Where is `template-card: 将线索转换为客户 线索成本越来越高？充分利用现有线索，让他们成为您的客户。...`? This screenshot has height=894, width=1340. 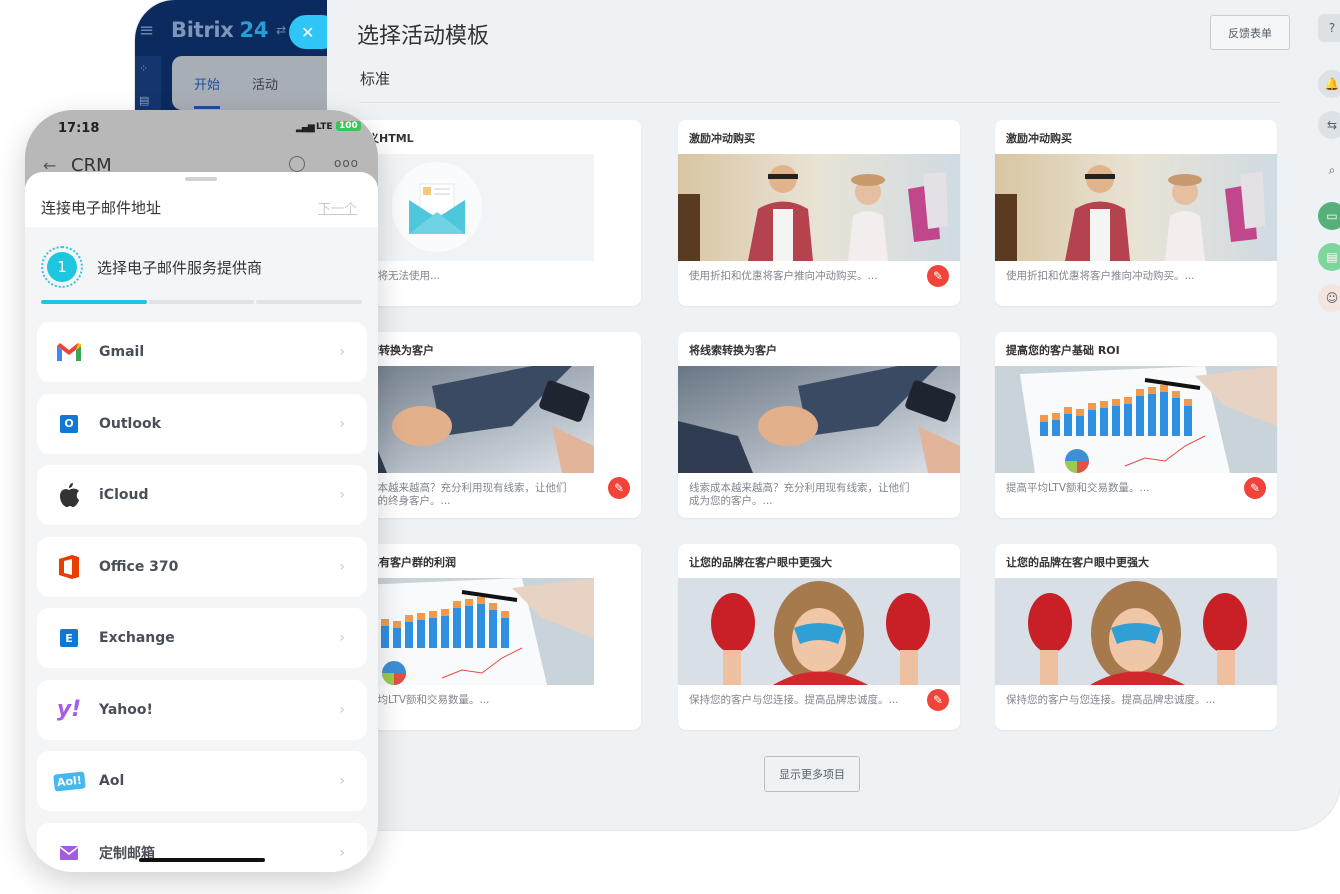 template-card: 将线索转换为客户 线索成本越来越高？充分利用现有线索，让他们成为您的客户。... is located at coordinates (819, 425).